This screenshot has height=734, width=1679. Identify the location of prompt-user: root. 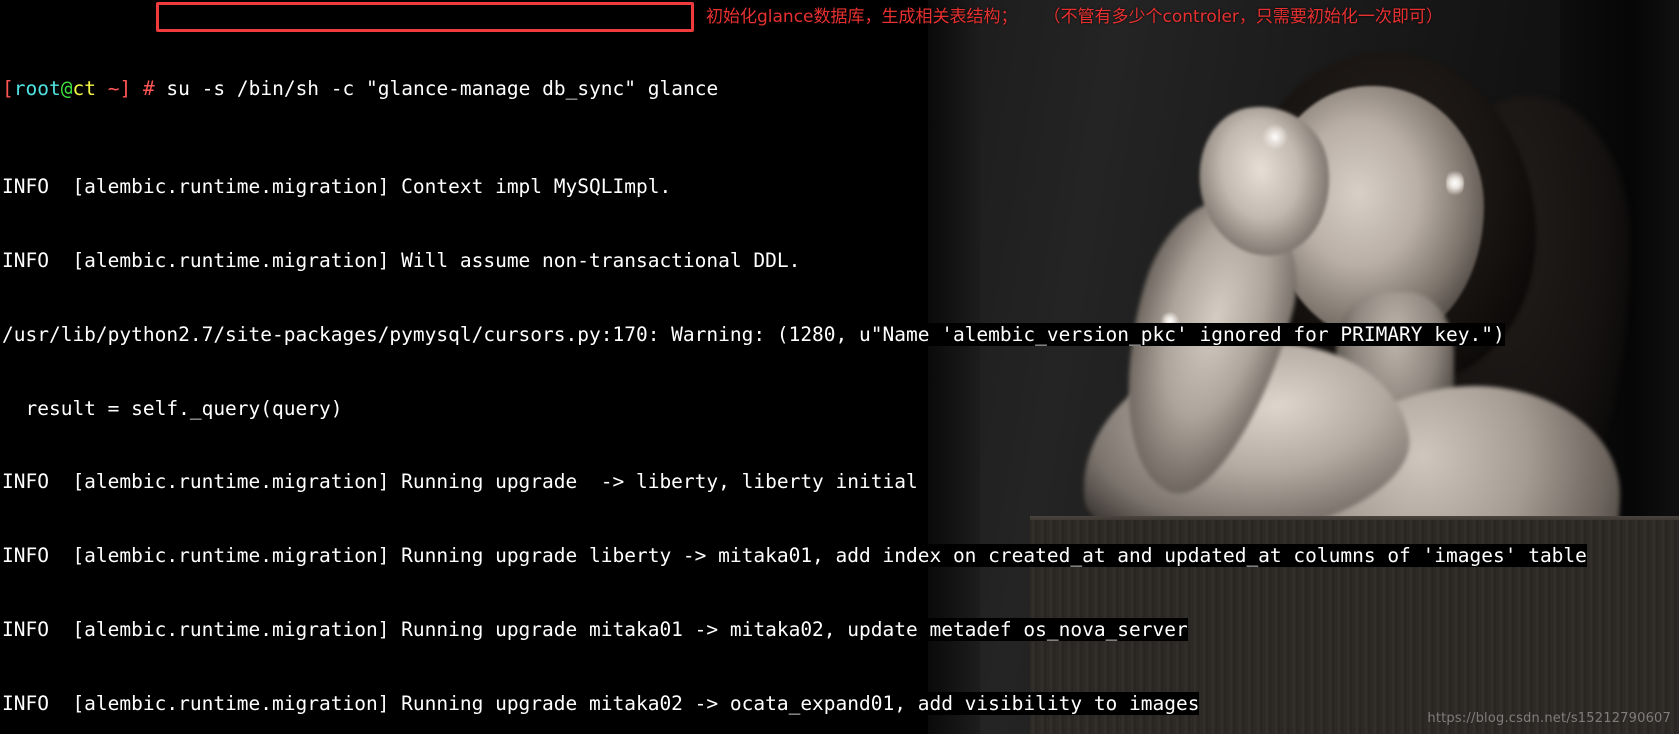
(37, 88).